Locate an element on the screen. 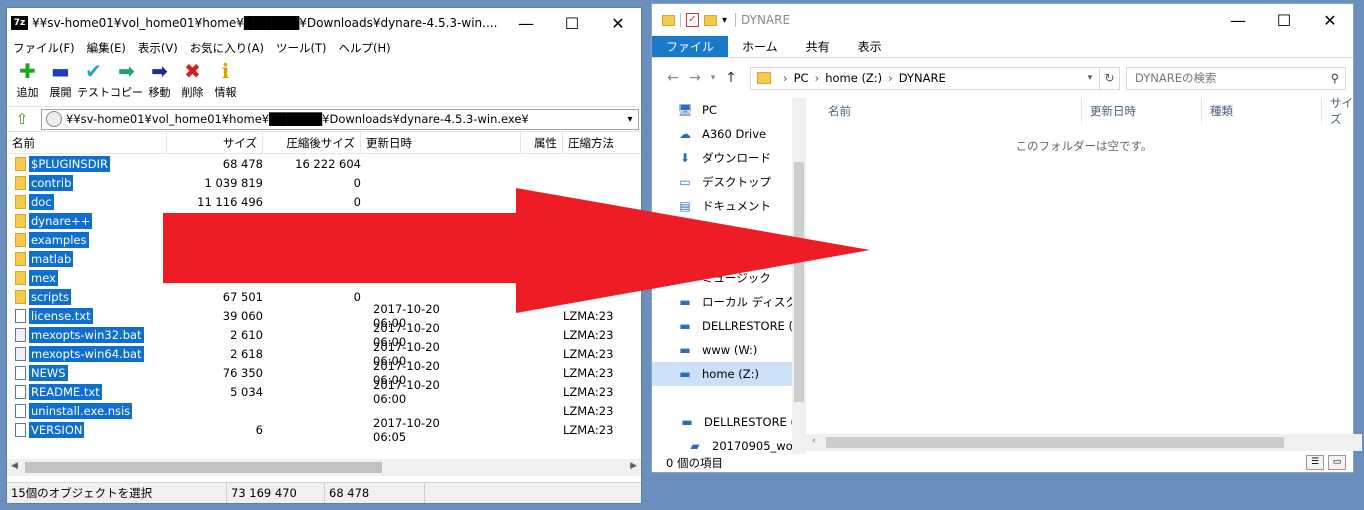 This screenshot has width=1364, height=510. table-row: uninstall.exe.nsis LZMA:23 is located at coordinates (324, 410).